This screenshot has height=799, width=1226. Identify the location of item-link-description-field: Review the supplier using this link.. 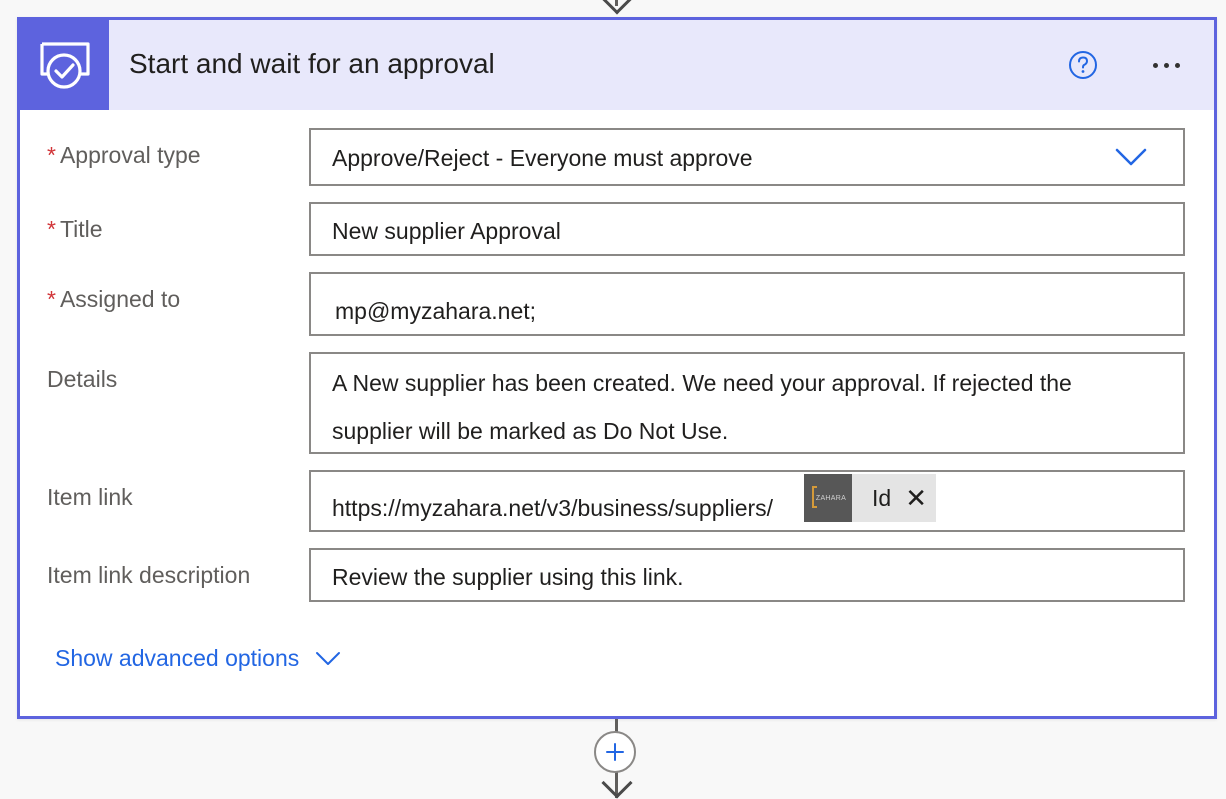
(747, 575).